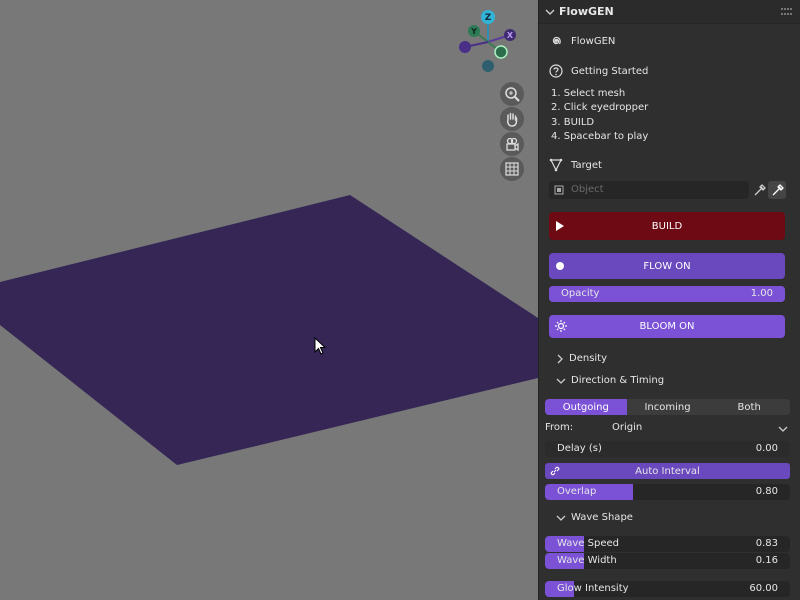 The width and height of the screenshot is (800, 600). What do you see at coordinates (560, 266) in the screenshot?
I see `dot-icon` at bounding box center [560, 266].